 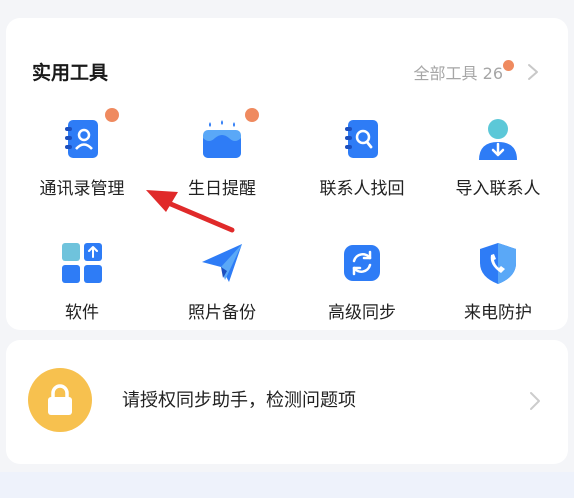 I want to click on tool-software: 软件, so click(x=82, y=281).